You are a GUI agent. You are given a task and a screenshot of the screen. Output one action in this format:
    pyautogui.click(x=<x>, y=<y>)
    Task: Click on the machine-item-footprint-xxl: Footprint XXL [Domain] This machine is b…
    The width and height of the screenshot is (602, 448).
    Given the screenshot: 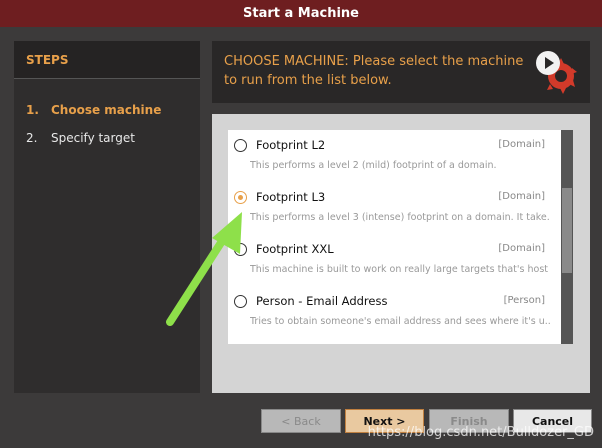 What is the action you would take?
    pyautogui.click(x=394, y=262)
    